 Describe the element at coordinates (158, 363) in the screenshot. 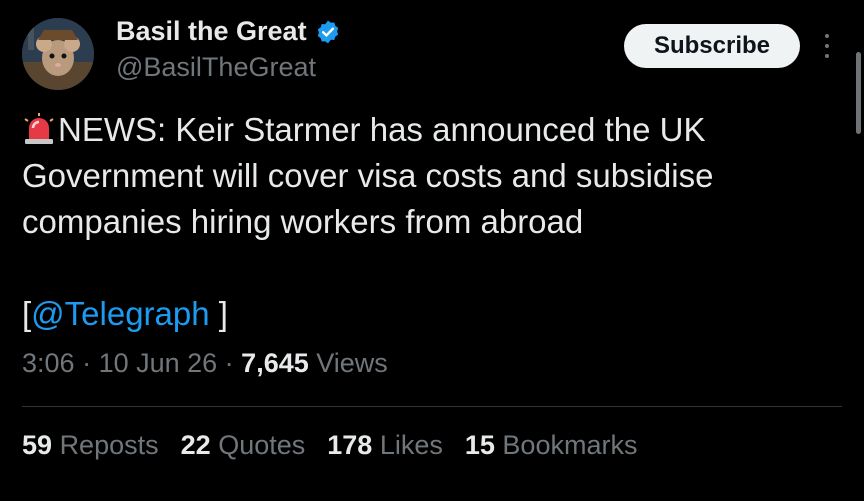

I see `tweet-date: 10 Jun 26` at that location.